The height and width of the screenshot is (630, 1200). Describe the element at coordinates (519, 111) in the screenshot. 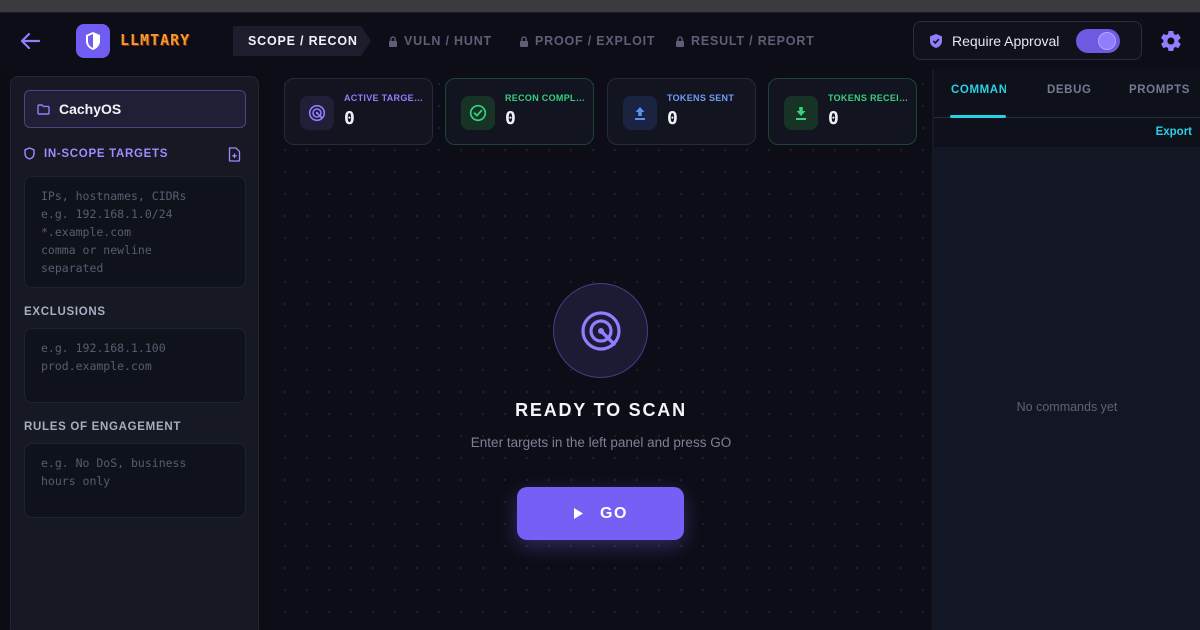

I see `stat-card-recon-complete: RECON COMPLETE 0` at that location.